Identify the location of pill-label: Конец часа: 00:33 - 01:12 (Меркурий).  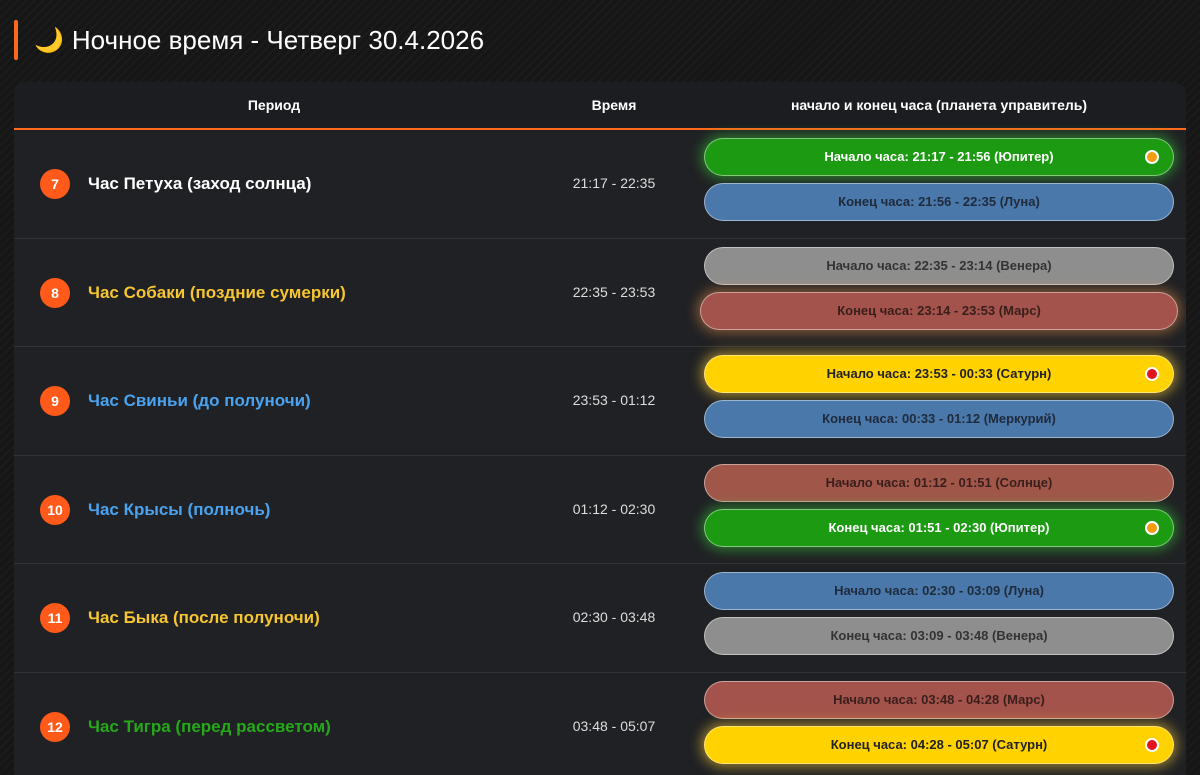
(939, 419).